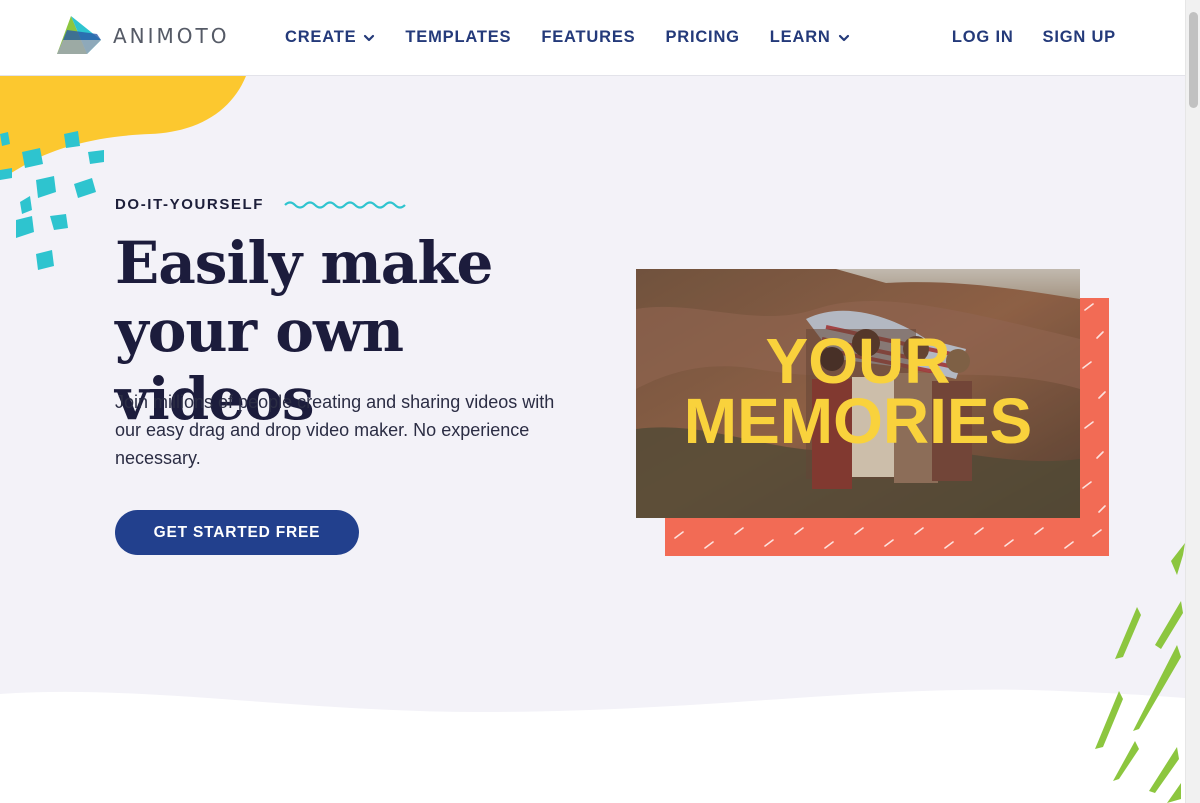  I want to click on nav-learn: LEARN, so click(810, 37).